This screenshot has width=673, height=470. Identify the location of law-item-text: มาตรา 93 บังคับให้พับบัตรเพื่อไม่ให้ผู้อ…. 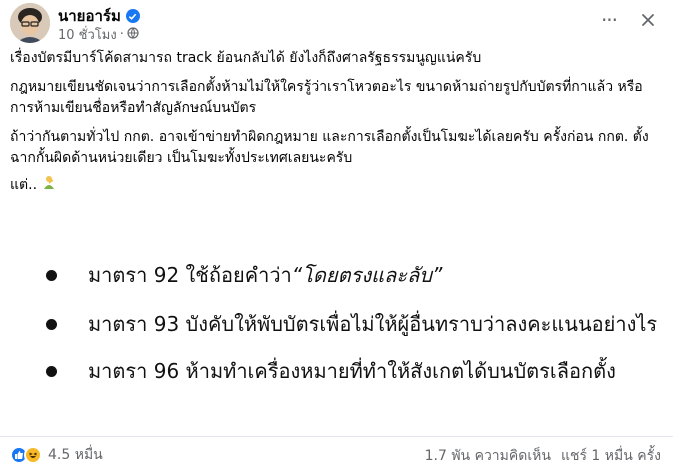
(373, 324).